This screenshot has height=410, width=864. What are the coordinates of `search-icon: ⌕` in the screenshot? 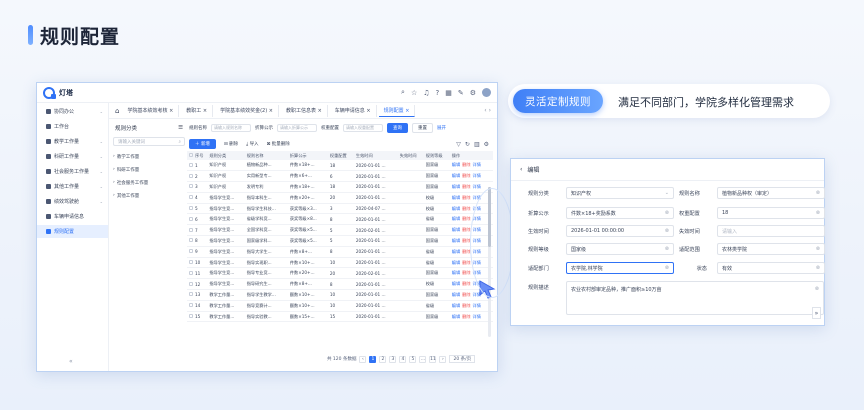 It's located at (403, 92).